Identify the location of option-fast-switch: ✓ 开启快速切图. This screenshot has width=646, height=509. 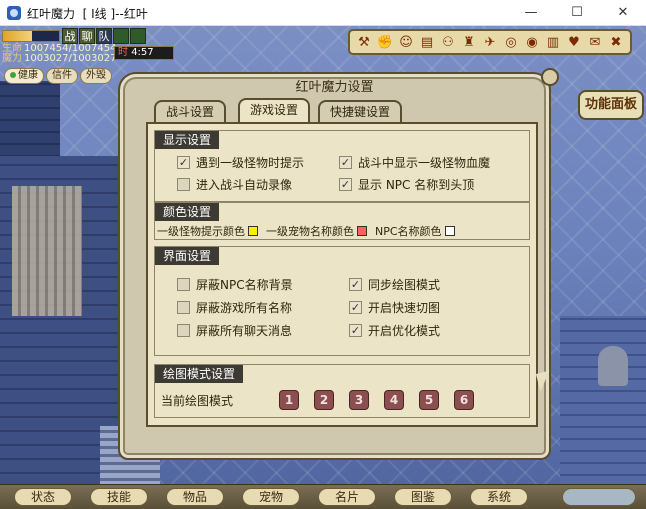
(394, 307).